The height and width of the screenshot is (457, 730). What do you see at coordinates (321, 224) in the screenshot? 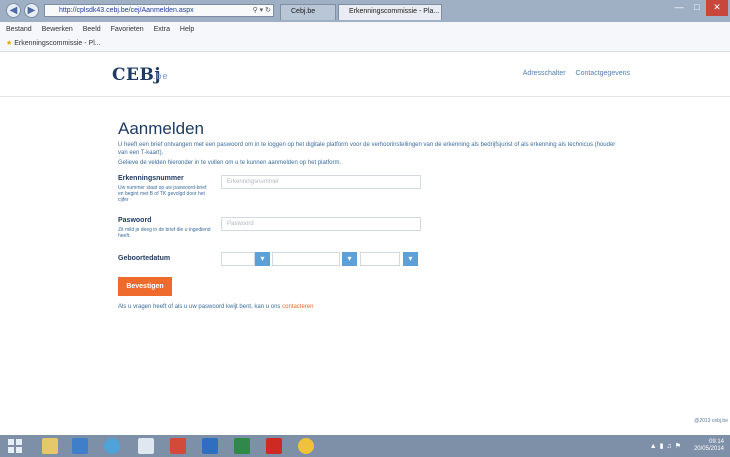
I see `paswoord-input: Paswoord` at bounding box center [321, 224].